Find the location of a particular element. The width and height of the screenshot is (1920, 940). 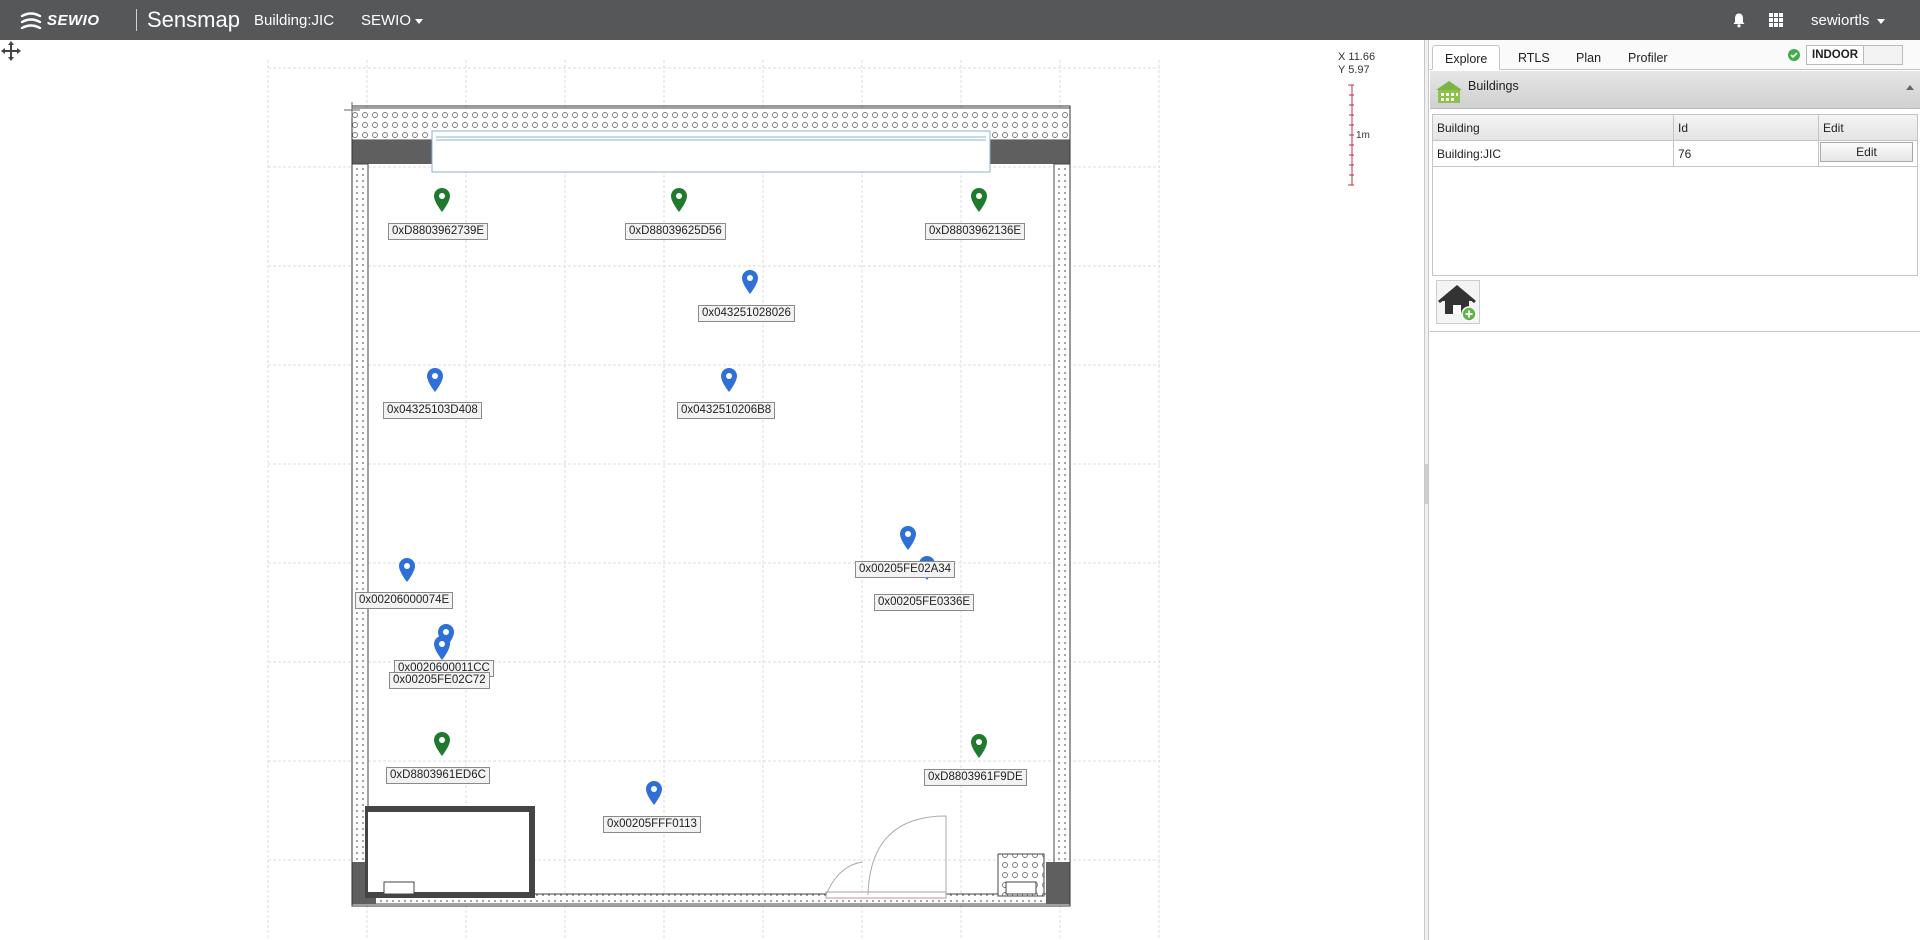

organization-menu: SEWIO is located at coordinates (392, 20).